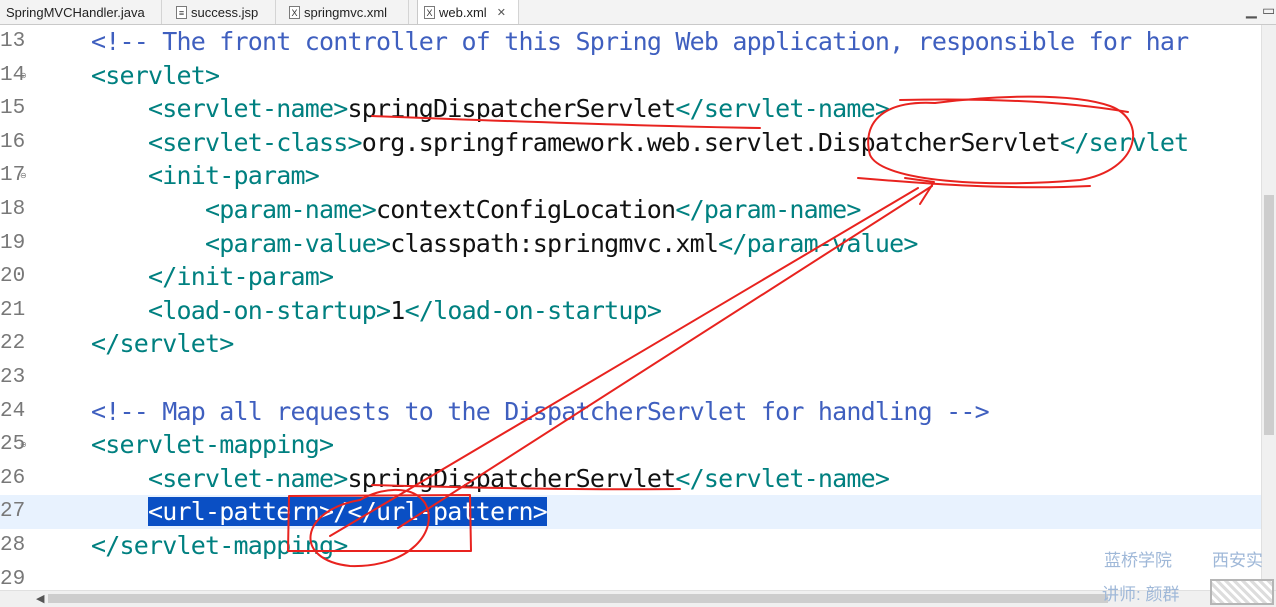 The image size is (1276, 607). I want to click on line-number: 13, so click(13, 41).